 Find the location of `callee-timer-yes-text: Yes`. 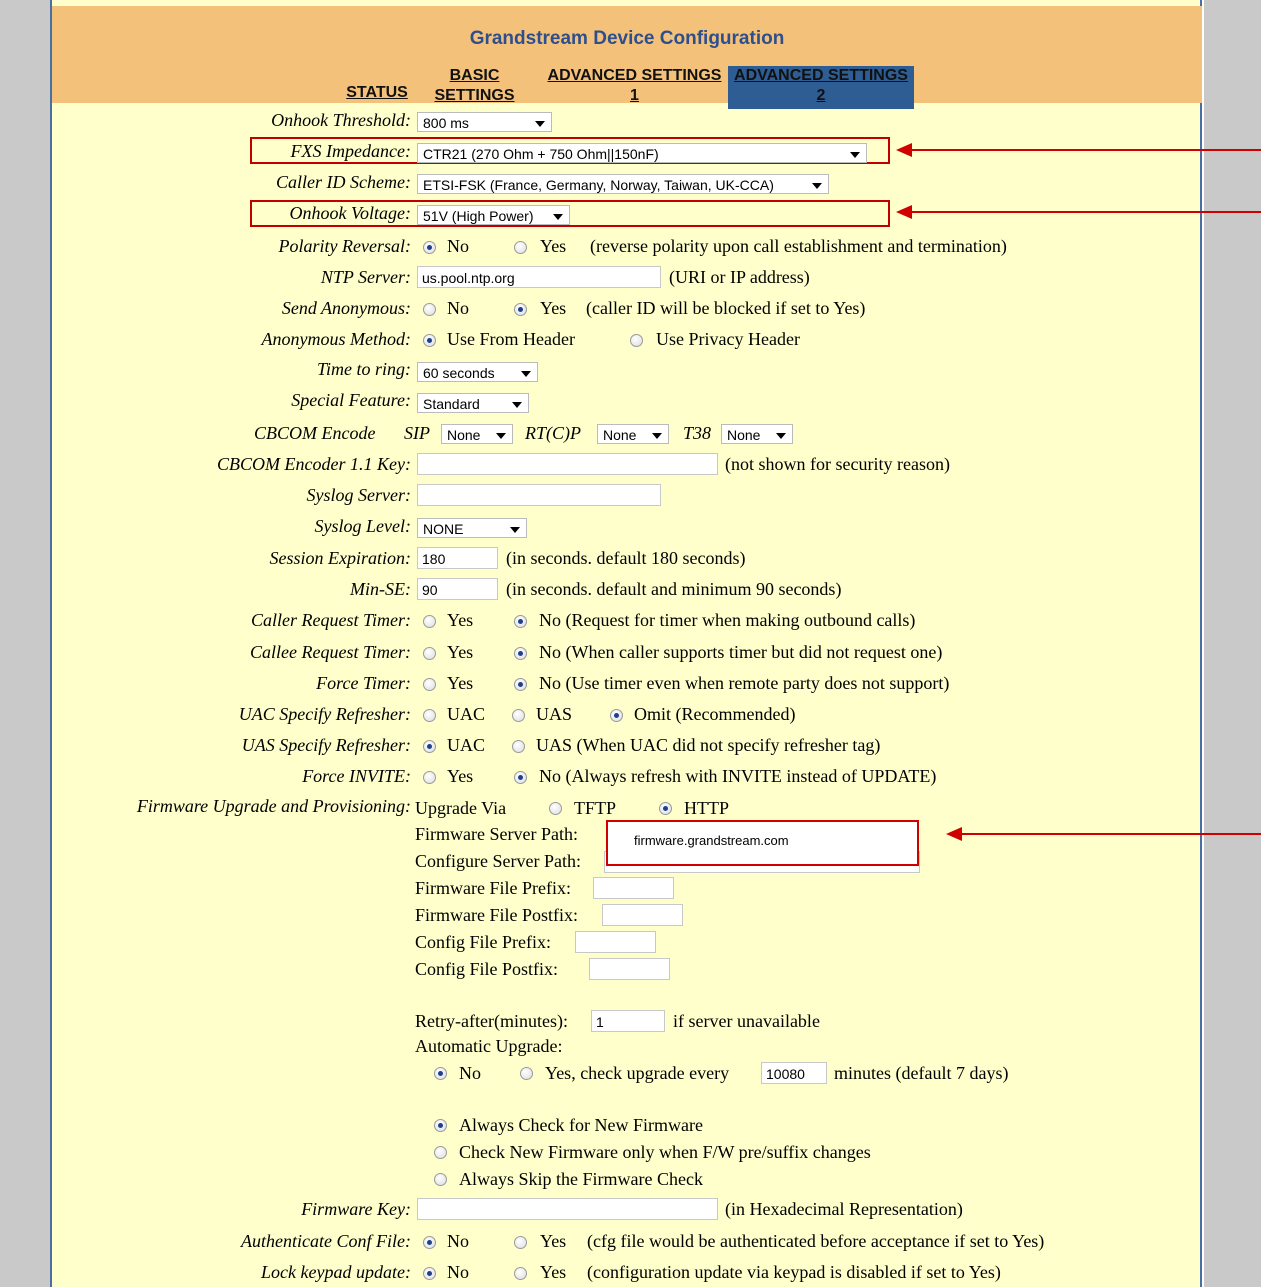

callee-timer-yes-text: Yes is located at coordinates (460, 652).